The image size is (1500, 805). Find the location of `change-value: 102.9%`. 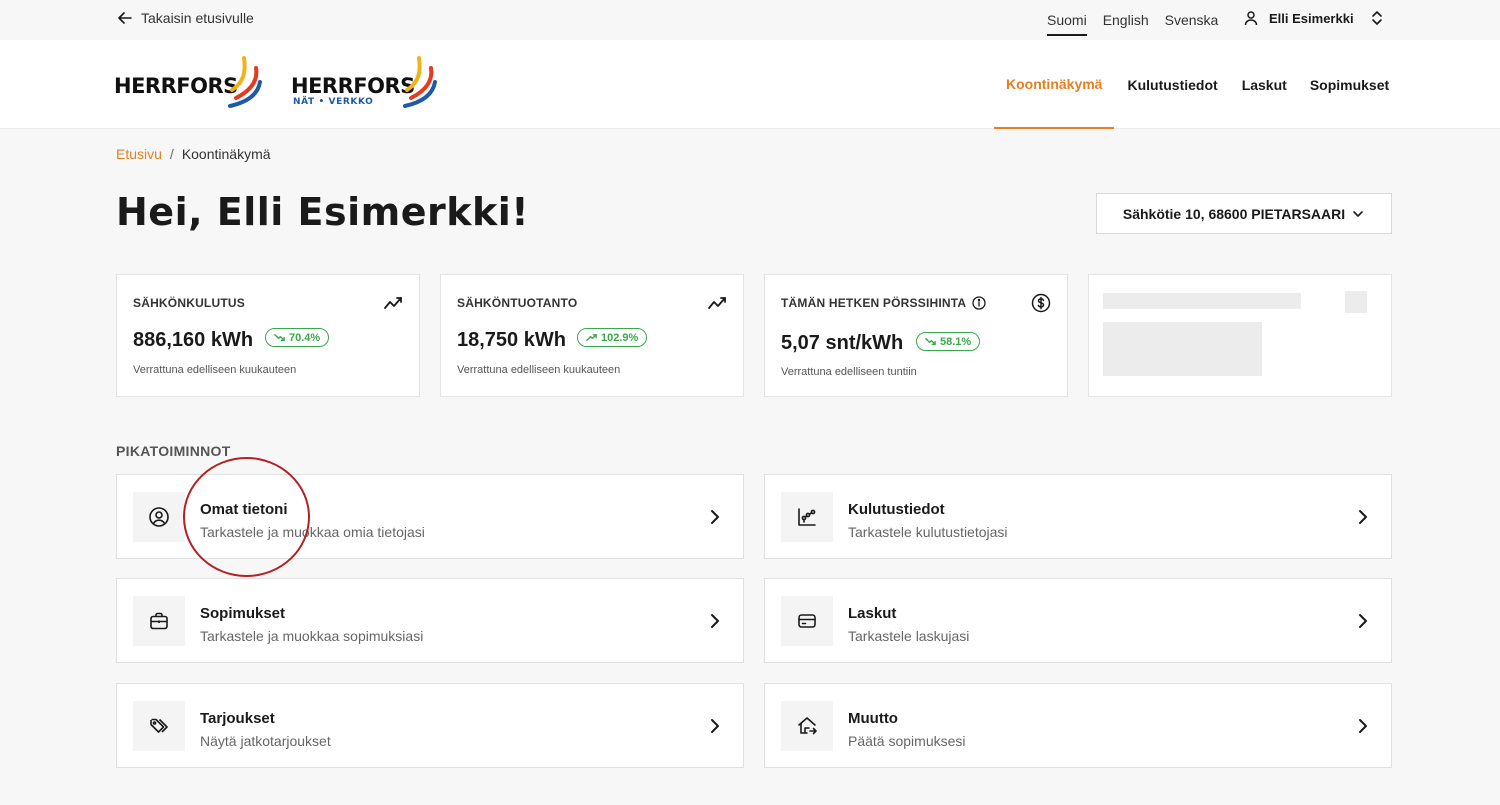

change-value: 102.9% is located at coordinates (620, 337).